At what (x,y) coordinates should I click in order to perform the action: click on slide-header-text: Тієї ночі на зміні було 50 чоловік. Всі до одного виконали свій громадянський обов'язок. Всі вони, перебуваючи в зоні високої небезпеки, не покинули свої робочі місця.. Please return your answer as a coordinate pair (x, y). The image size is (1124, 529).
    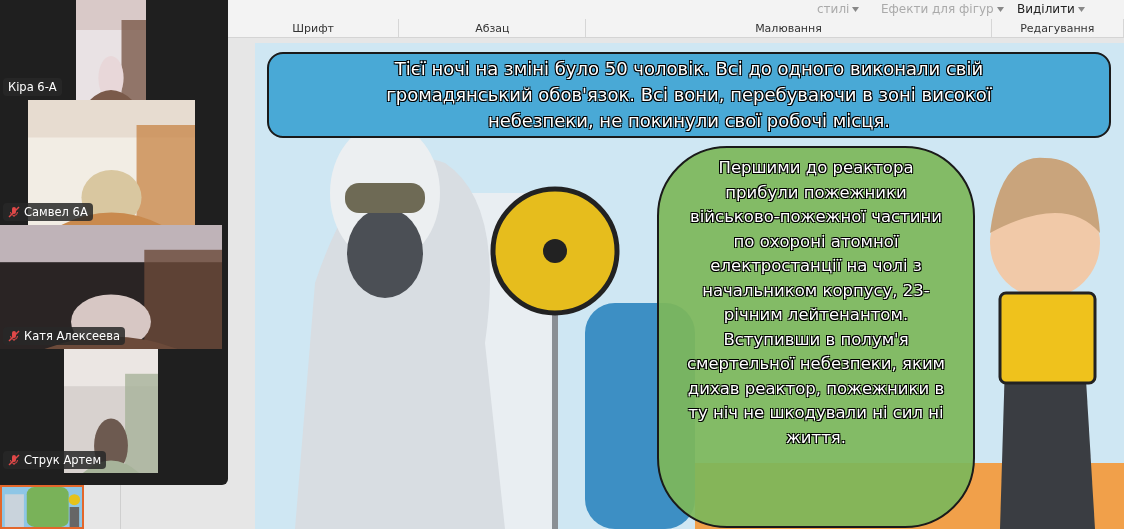
    Looking at the image, I should click on (689, 95).